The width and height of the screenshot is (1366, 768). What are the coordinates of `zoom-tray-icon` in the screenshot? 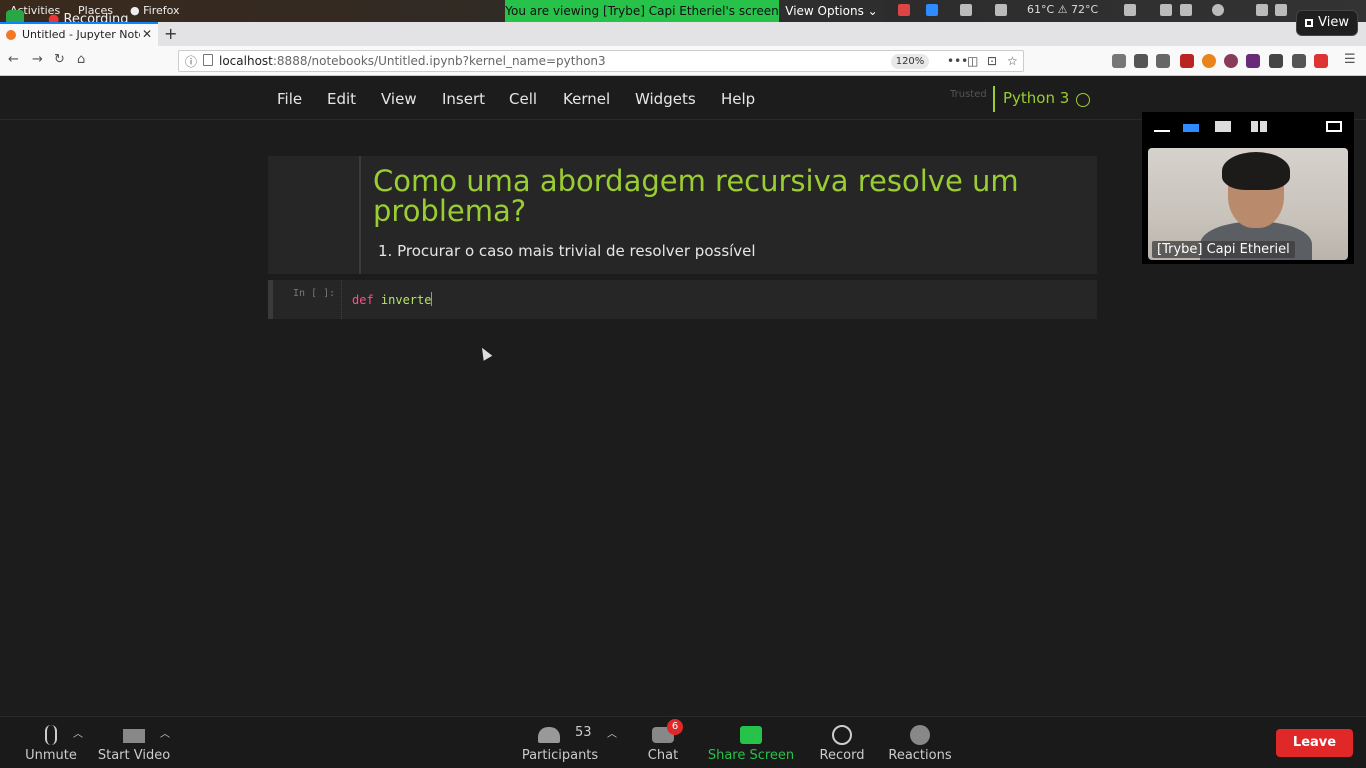 It's located at (932, 11).